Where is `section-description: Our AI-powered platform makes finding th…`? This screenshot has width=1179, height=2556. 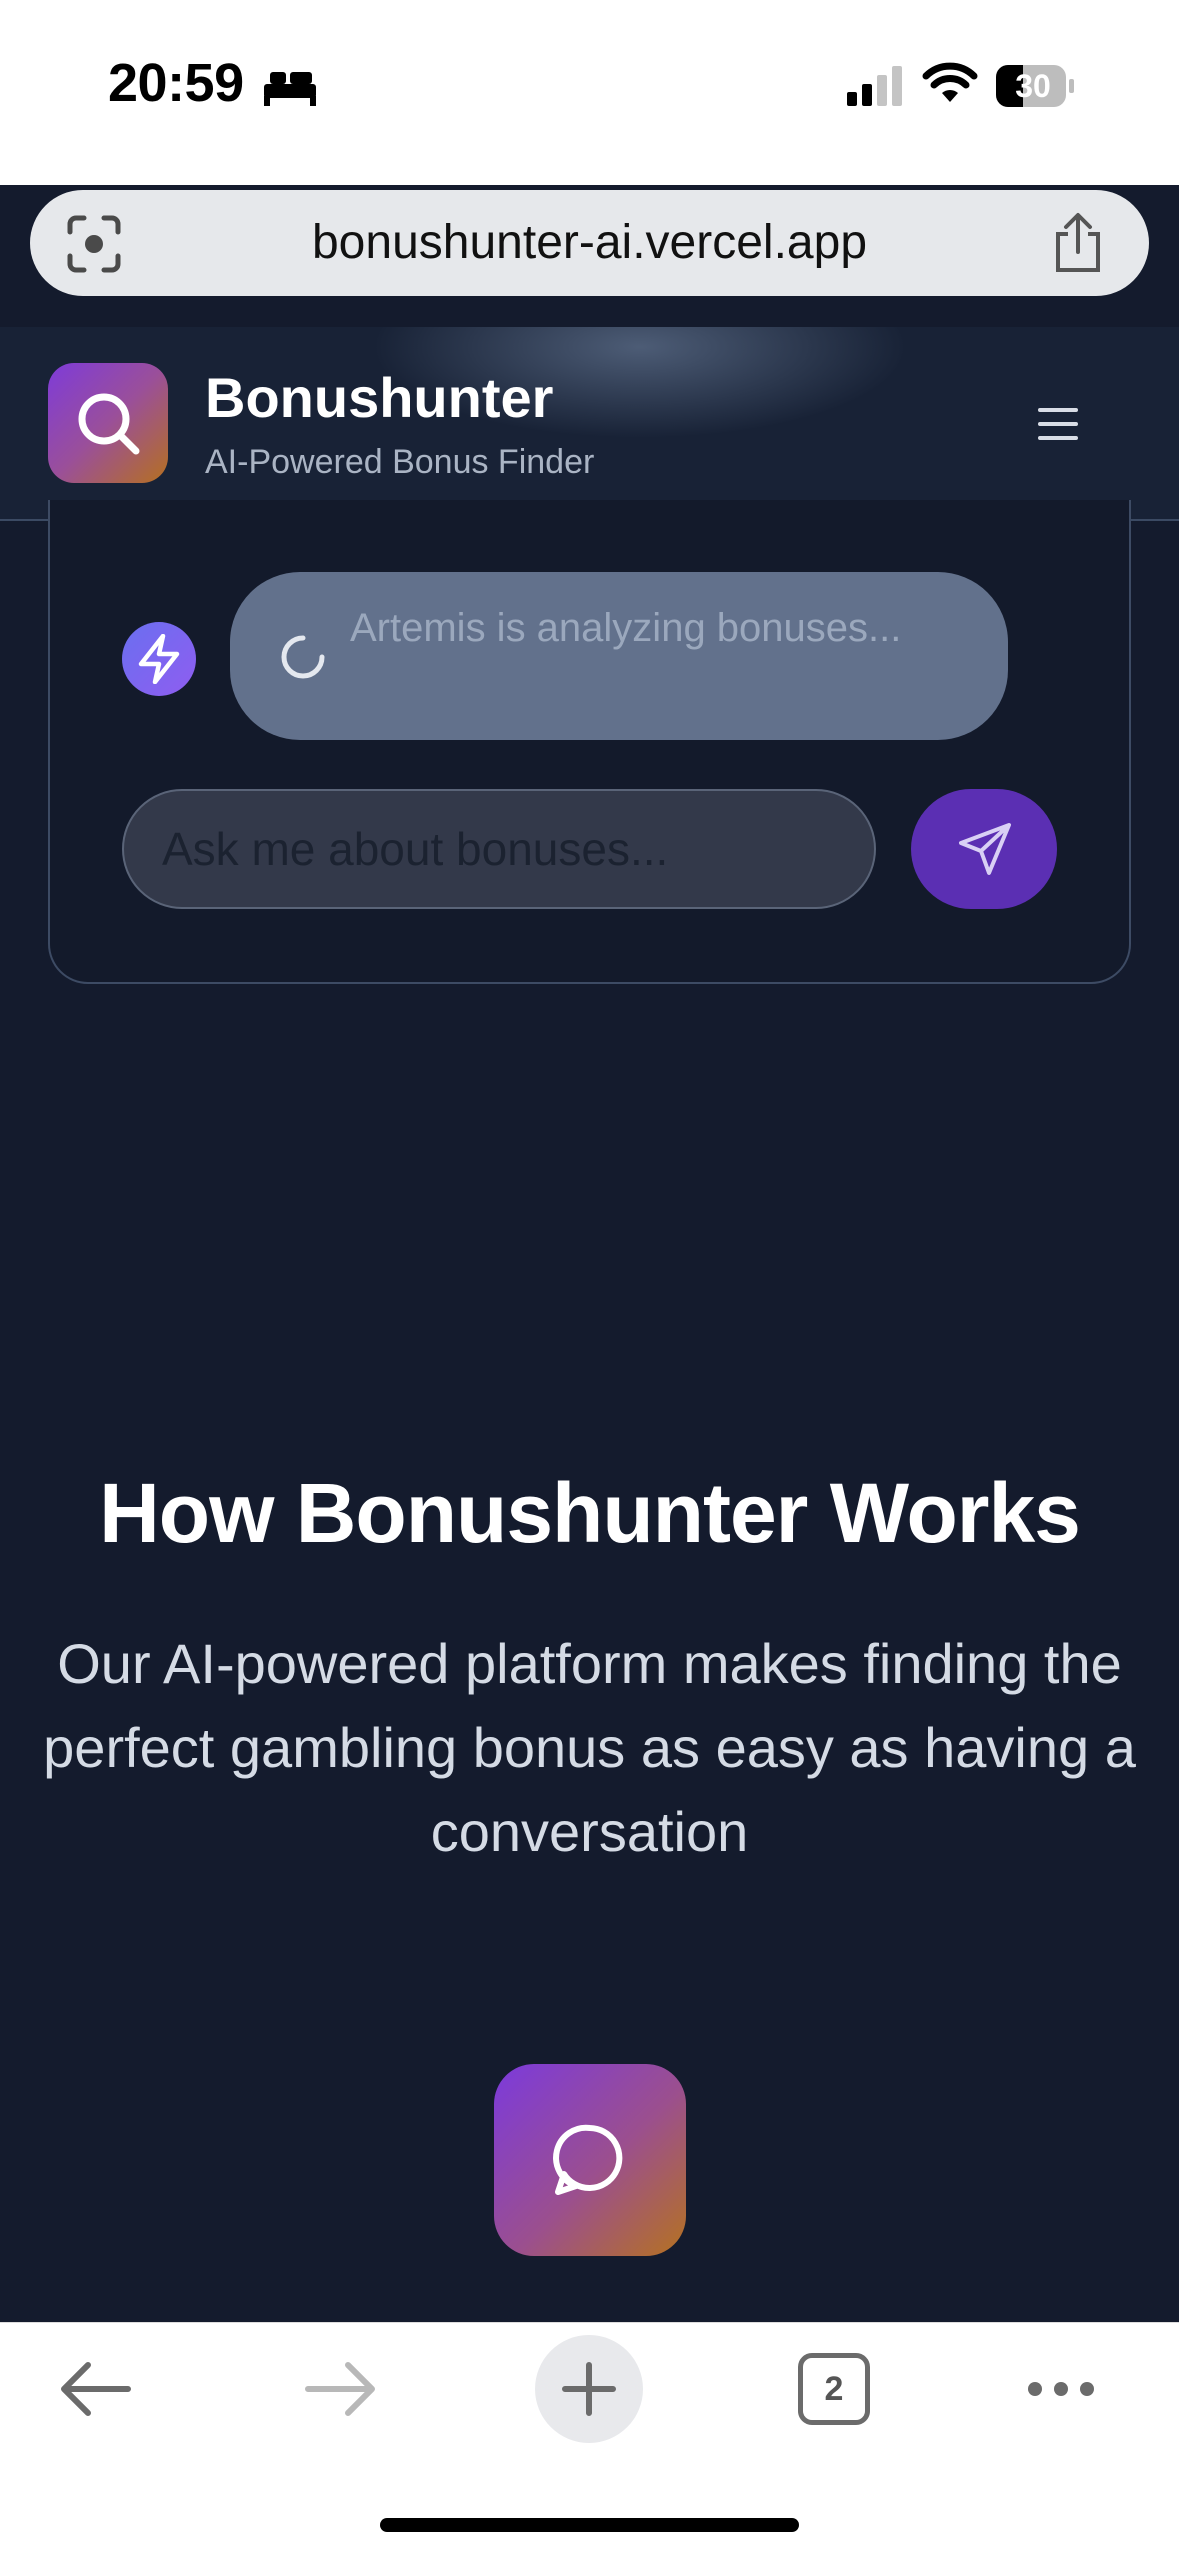
section-description: Our AI-powered platform makes finding th… is located at coordinates (589, 1747).